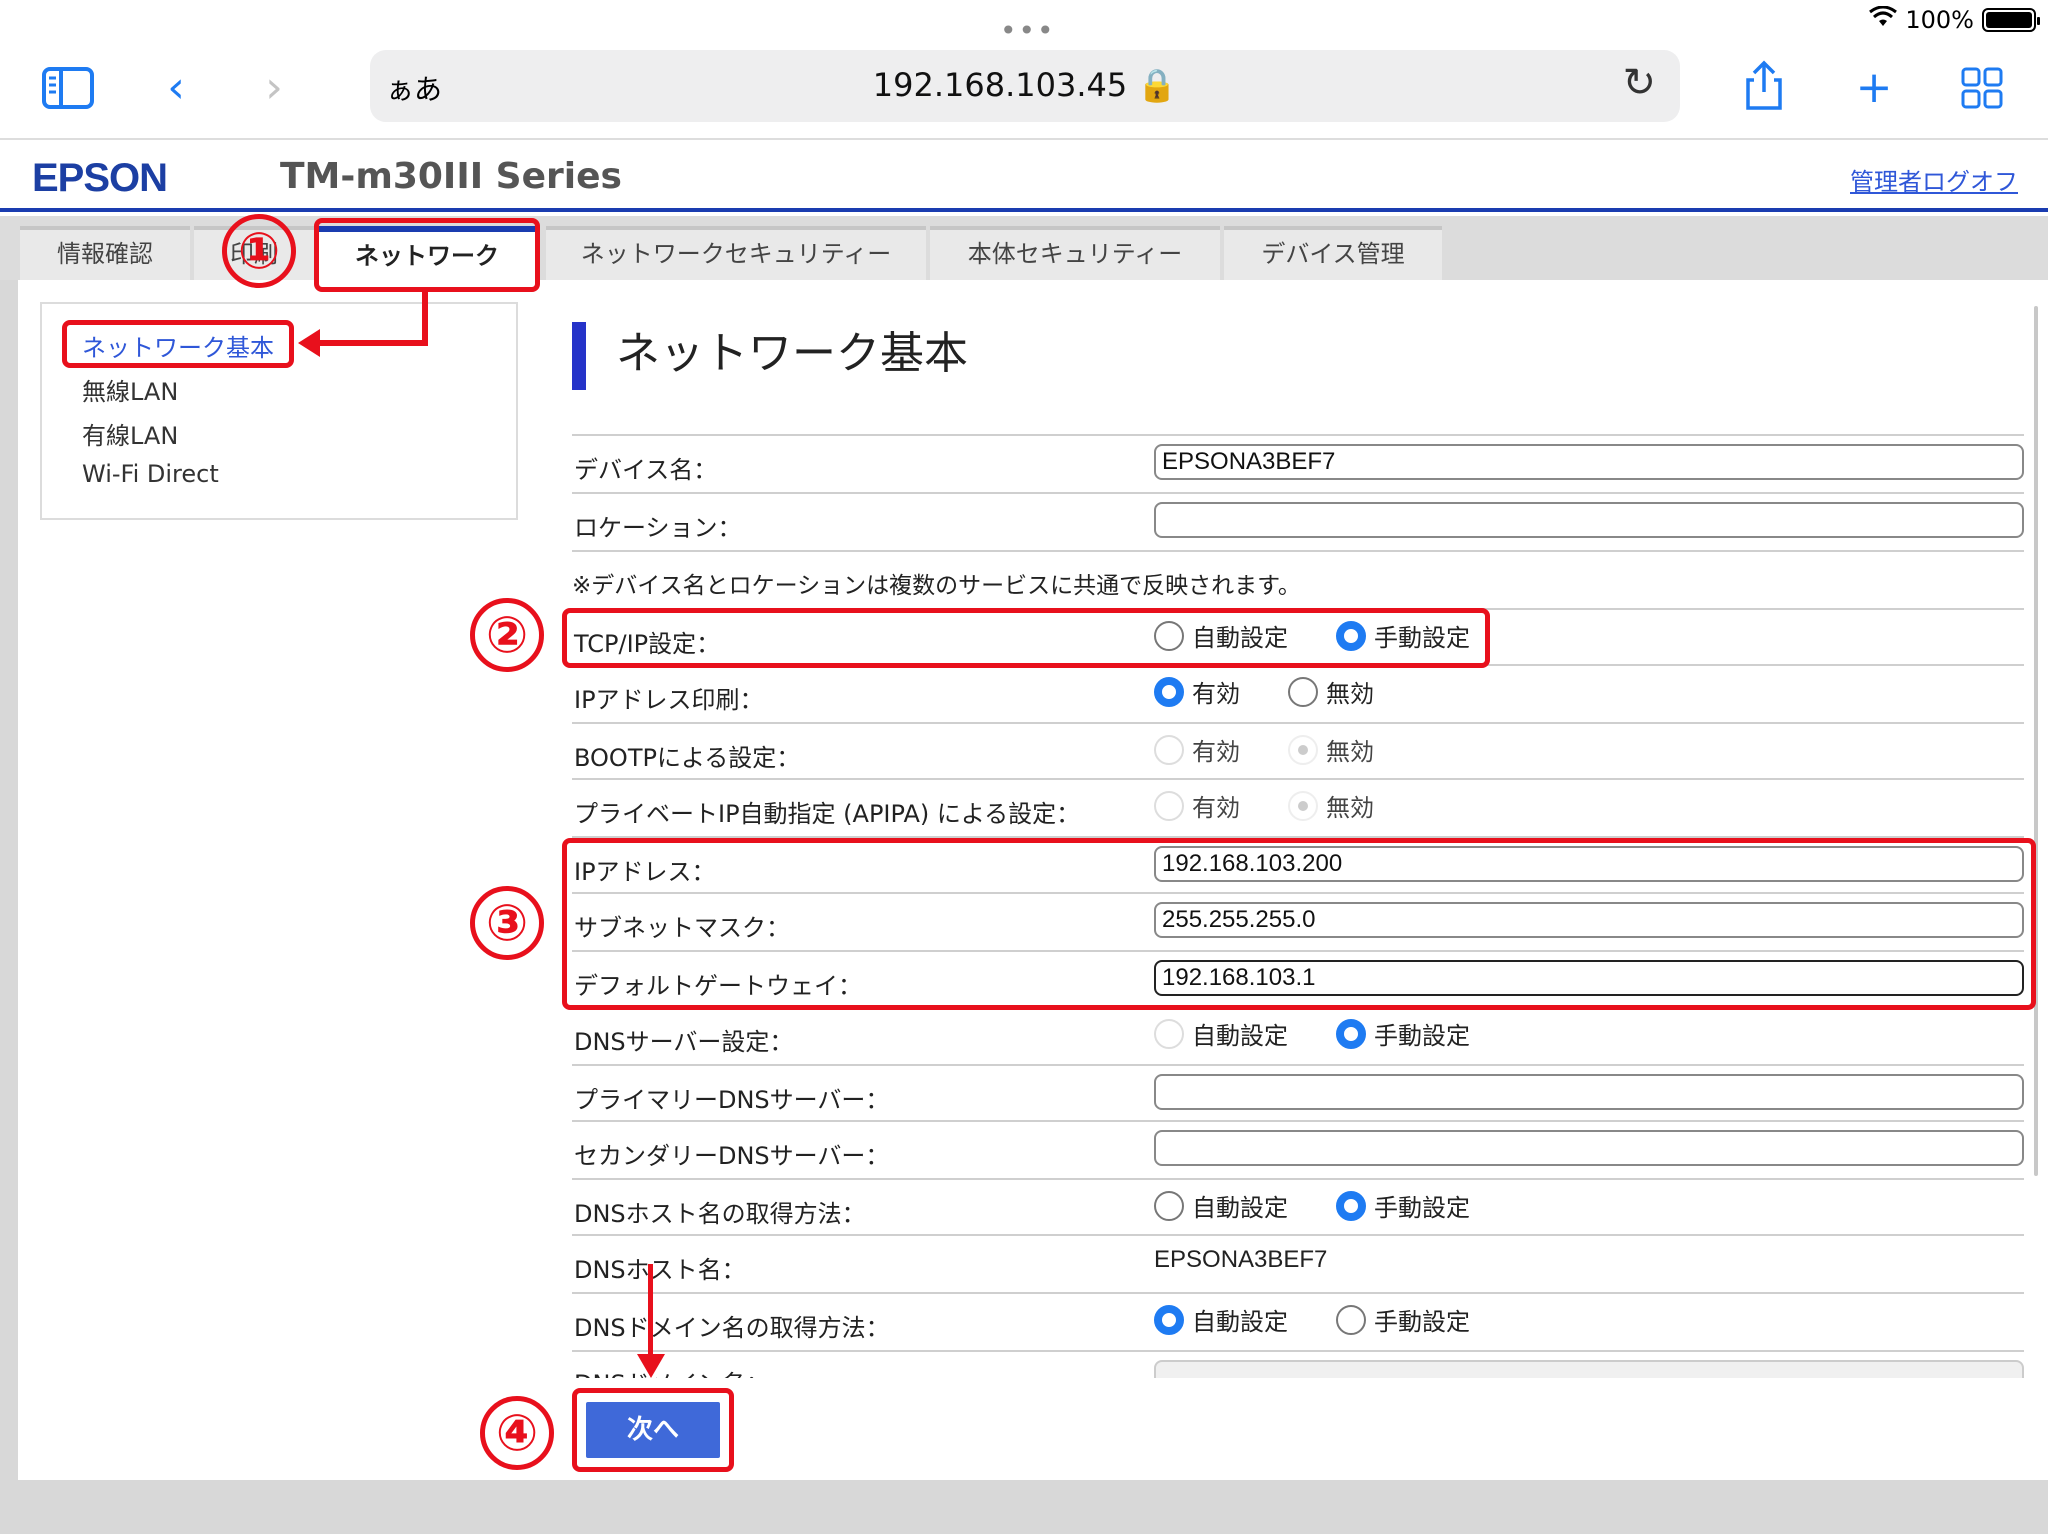 This screenshot has width=2048, height=1534. I want to click on row-ip-print: IPアドレス印刷： 有効 無効, so click(1298, 693).